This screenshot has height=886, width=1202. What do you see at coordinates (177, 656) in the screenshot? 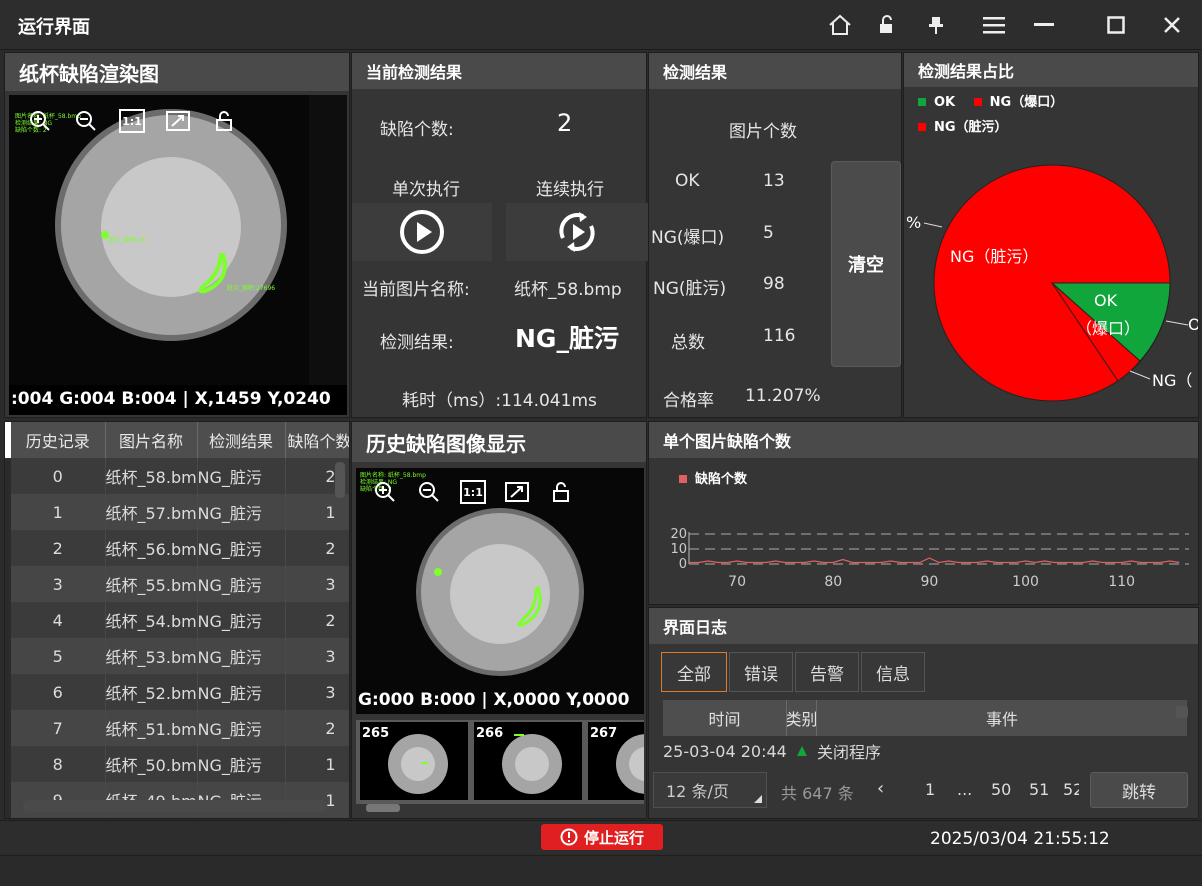
I see `table-row: 5 纸杯_53.bmp NG_脏污 3` at bounding box center [177, 656].